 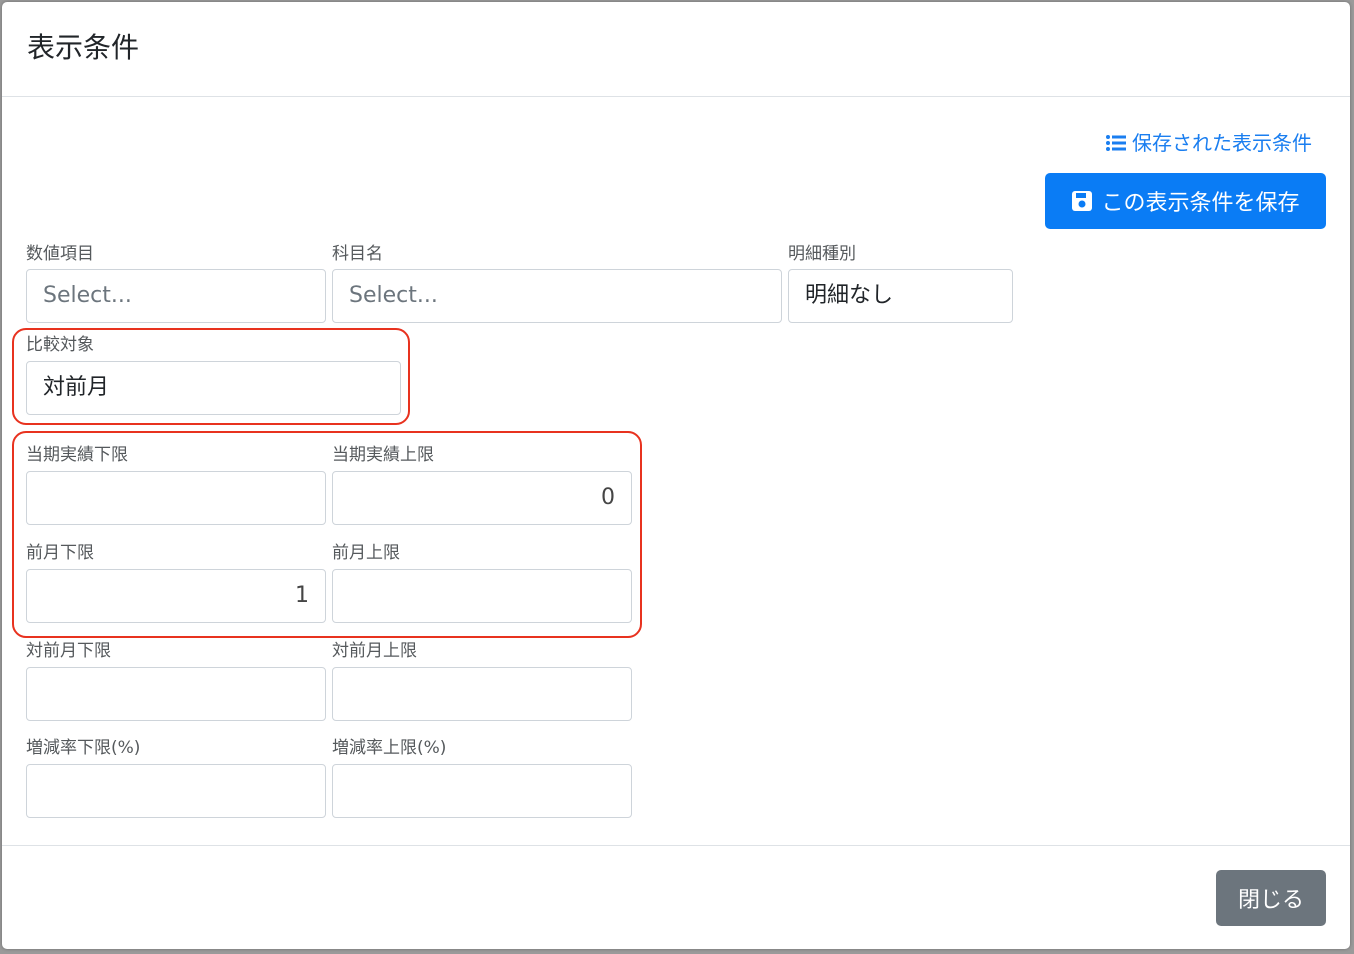 What do you see at coordinates (176, 791) in the screenshot?
I see `change-rate-lower-input` at bounding box center [176, 791].